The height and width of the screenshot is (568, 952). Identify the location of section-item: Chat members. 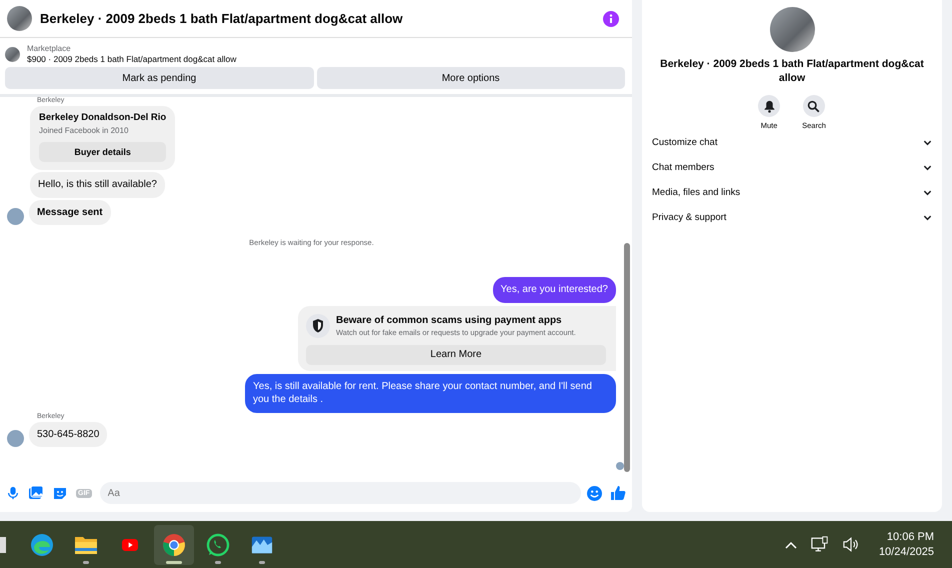
(792, 167).